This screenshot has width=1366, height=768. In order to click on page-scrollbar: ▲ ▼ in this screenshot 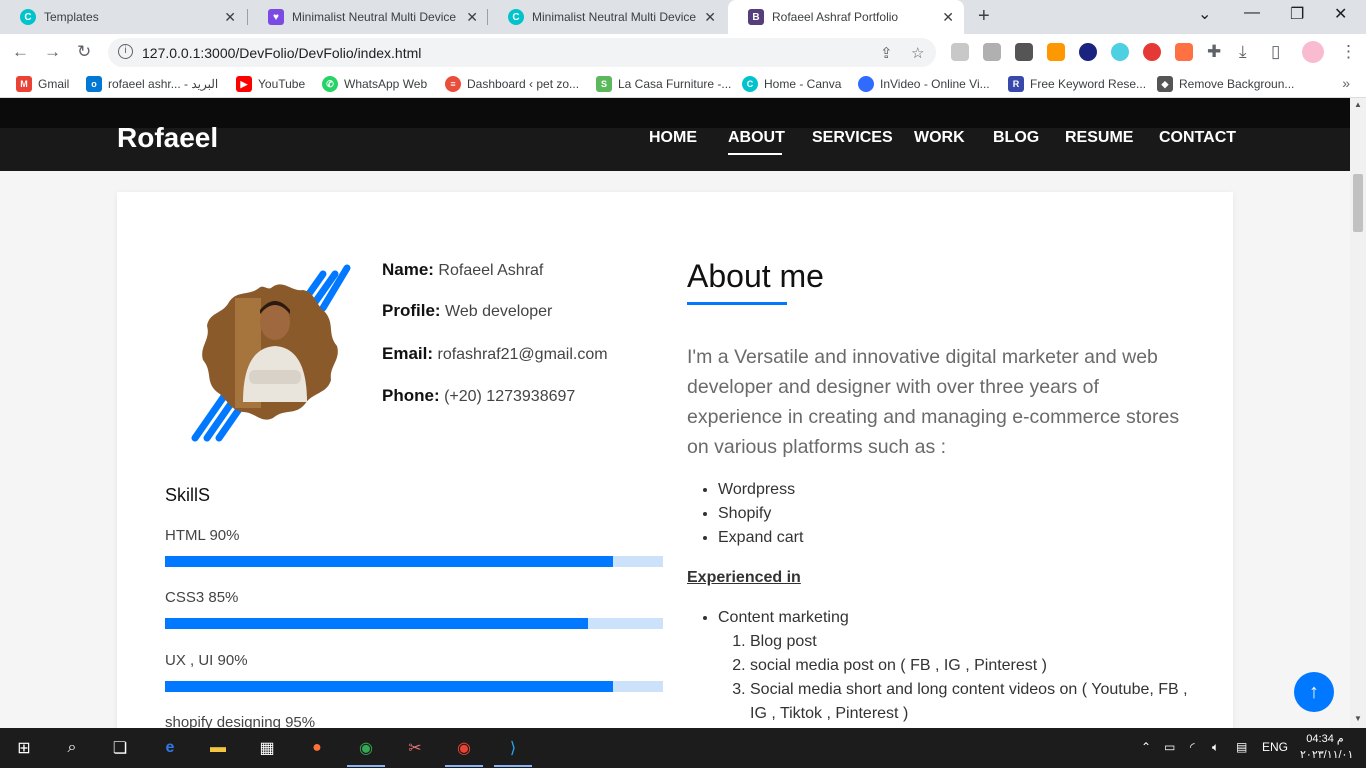, I will do `click(1358, 413)`.